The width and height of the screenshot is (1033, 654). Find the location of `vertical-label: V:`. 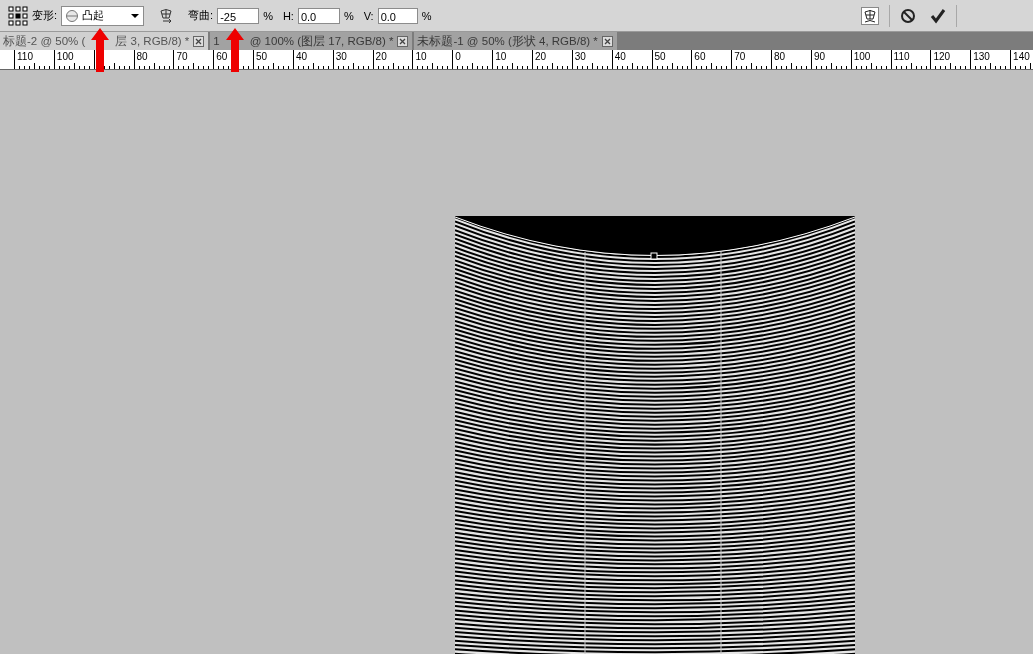

vertical-label: V: is located at coordinates (368, 15).